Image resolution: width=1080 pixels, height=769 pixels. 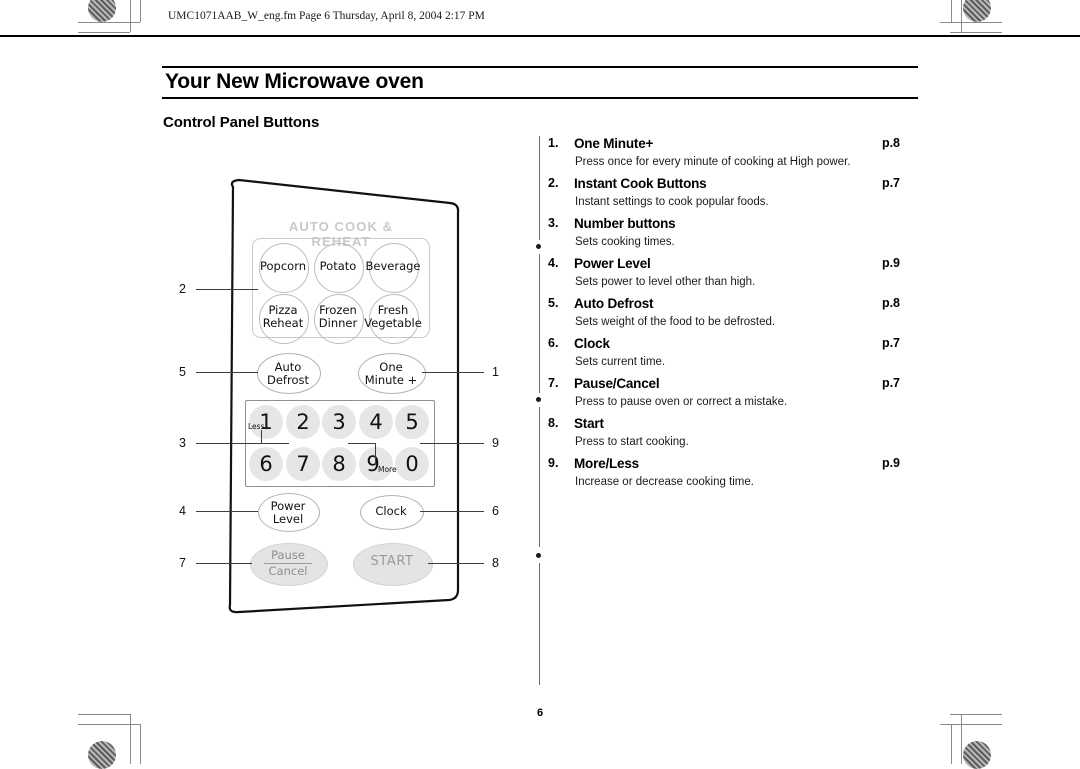 What do you see at coordinates (919, 748) in the screenshot?
I see `registration-mark-bottom-right` at bounding box center [919, 748].